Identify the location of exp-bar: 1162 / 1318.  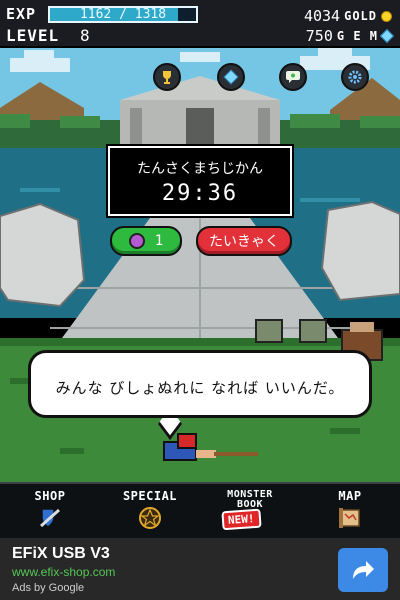
(123, 14).